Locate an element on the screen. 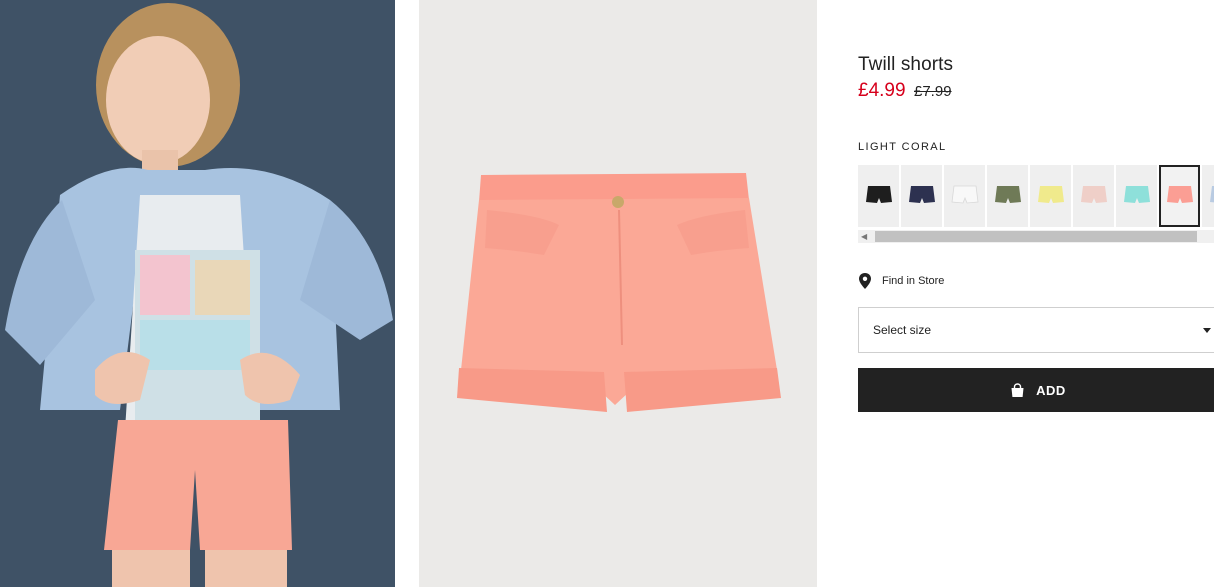 The width and height of the screenshot is (1214, 587). scroll-left-arrow-icon: ◀ is located at coordinates (864, 236).